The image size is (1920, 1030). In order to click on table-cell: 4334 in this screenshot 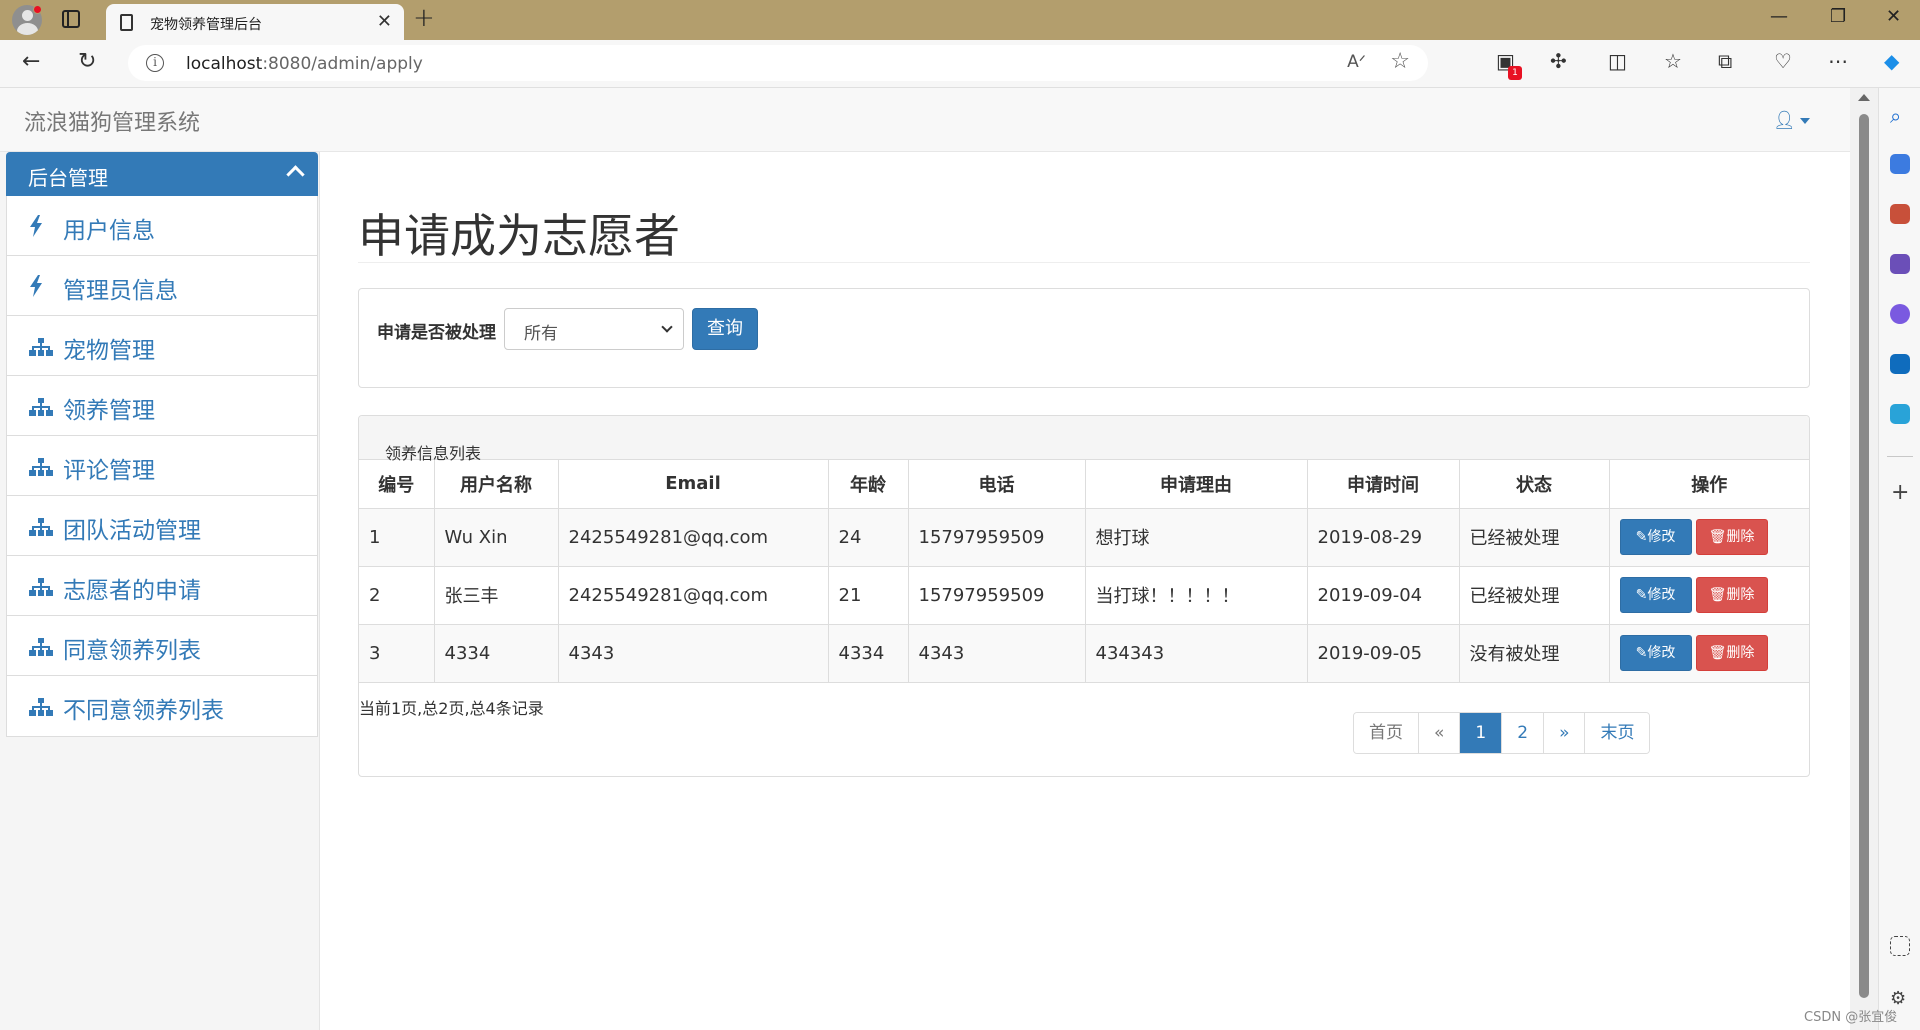, I will do `click(496, 653)`.